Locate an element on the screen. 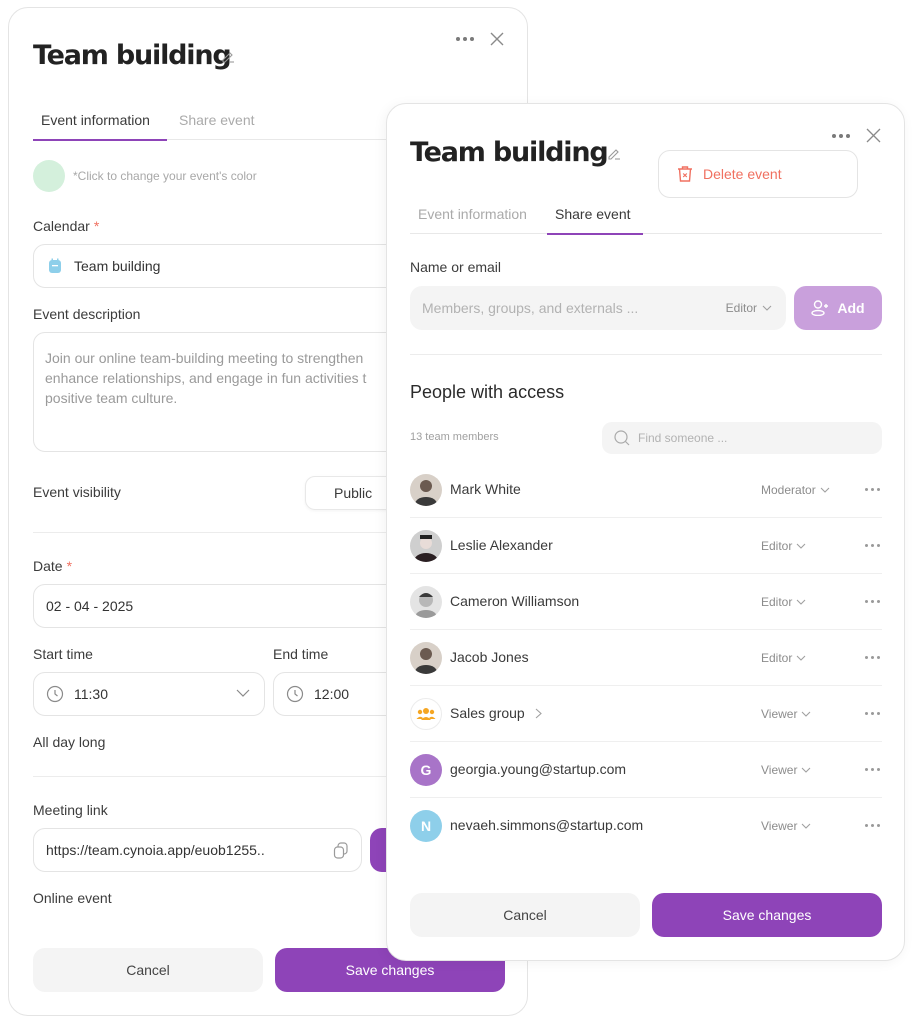 This screenshot has height=1026, width=913. meeting-link-label: Meeting link is located at coordinates (70, 810).